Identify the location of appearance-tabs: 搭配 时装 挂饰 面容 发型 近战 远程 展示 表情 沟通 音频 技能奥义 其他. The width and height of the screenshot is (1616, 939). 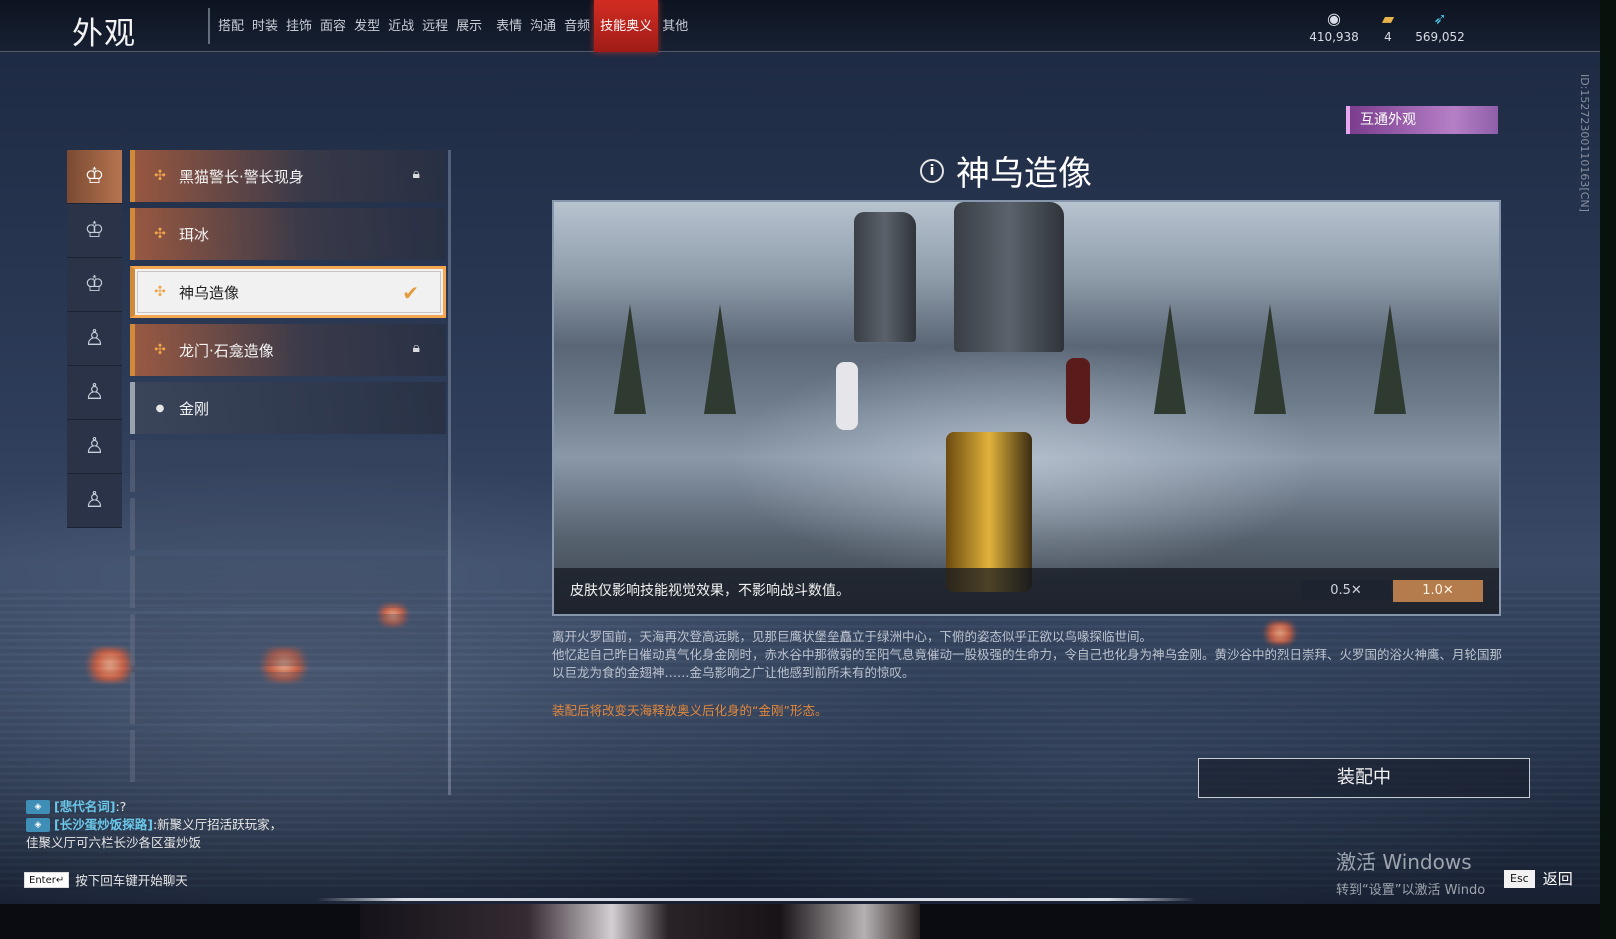
(453, 26).